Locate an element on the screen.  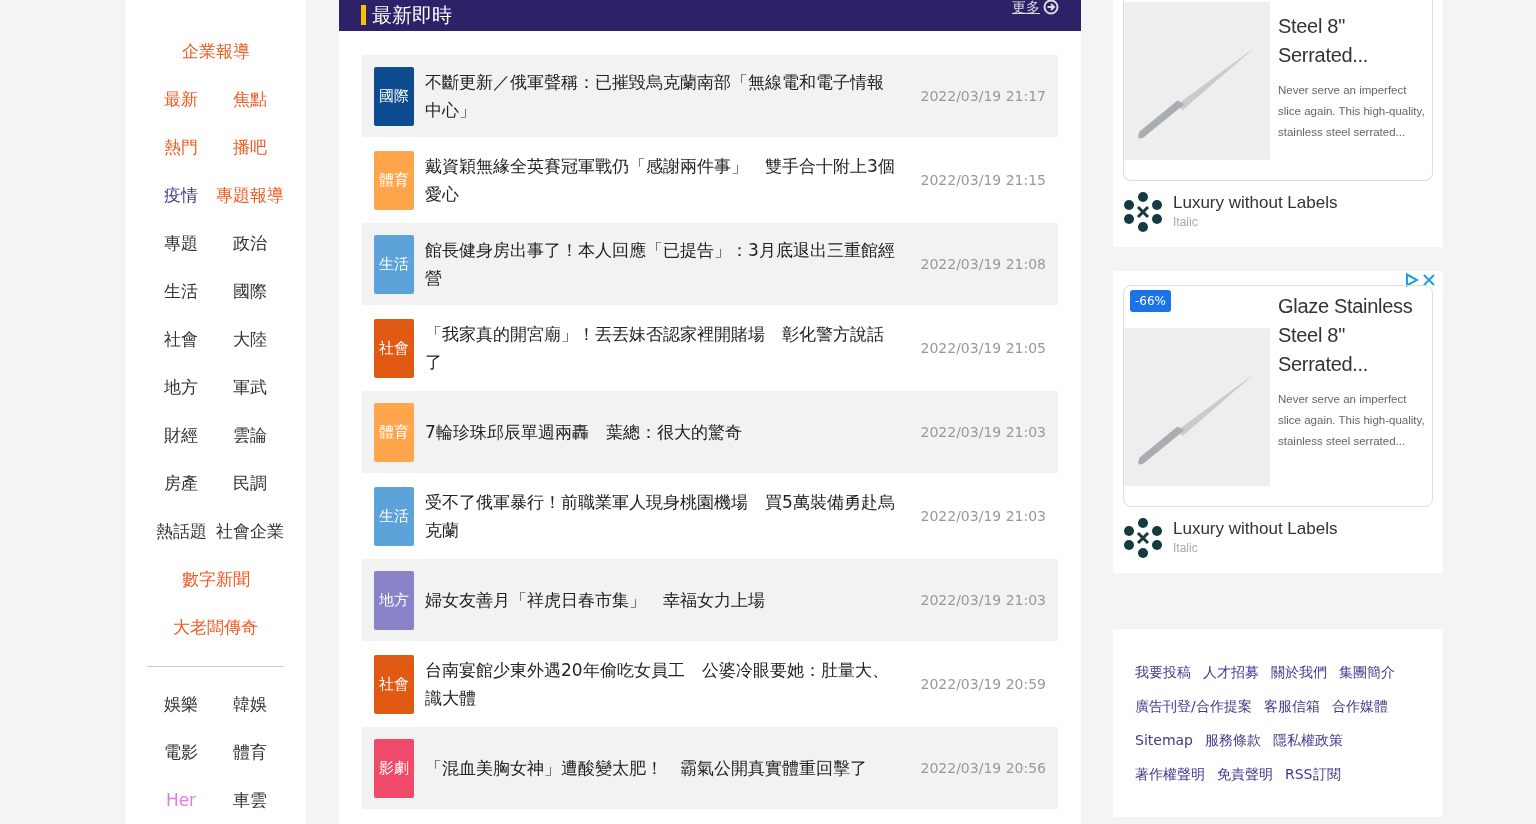
nav-link: 韓娛 is located at coordinates (250, 705).